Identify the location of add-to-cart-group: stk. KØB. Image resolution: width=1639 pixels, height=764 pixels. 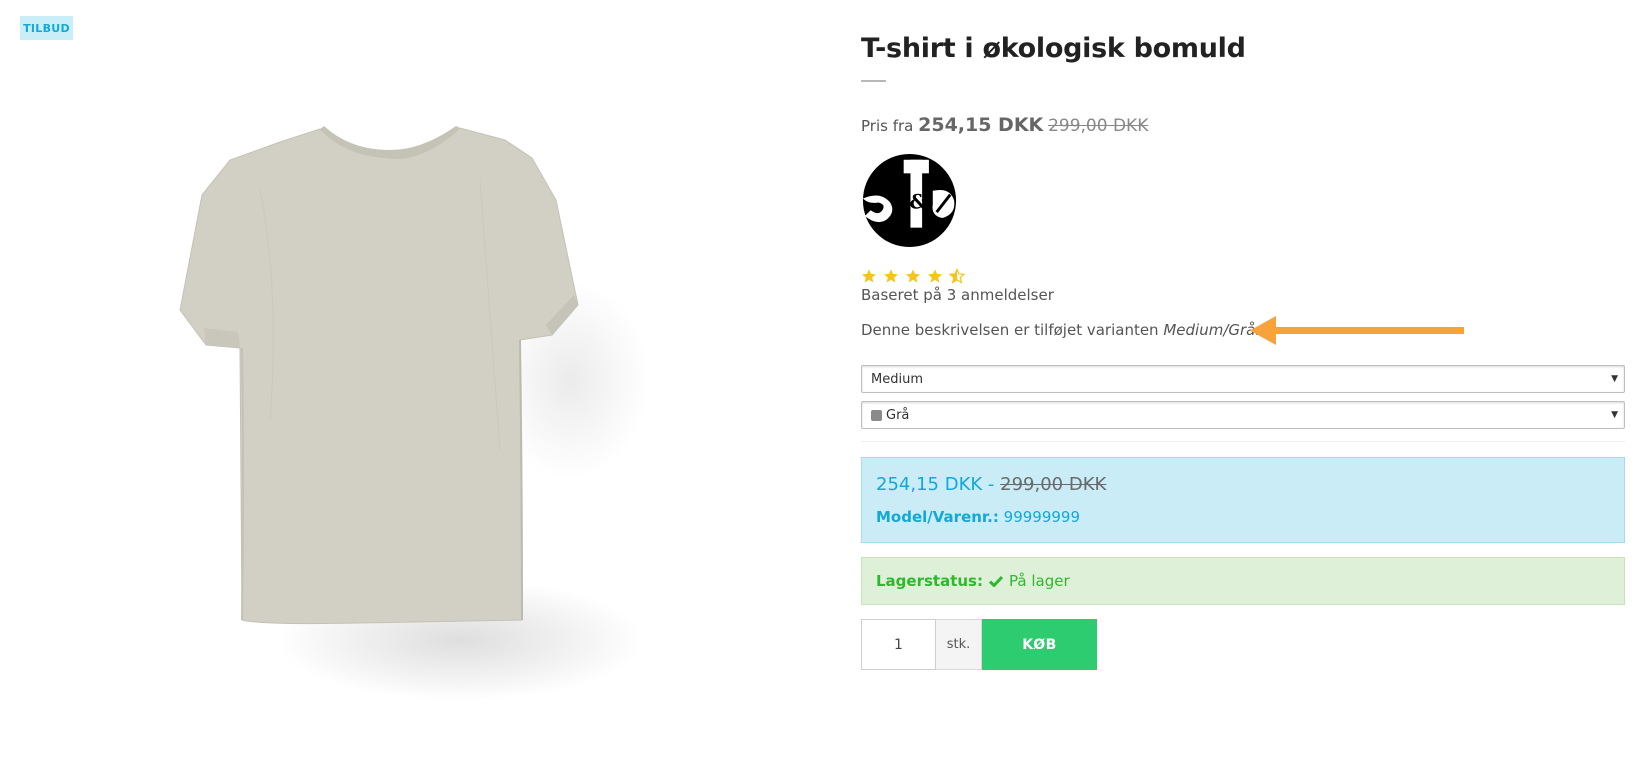
(979, 644).